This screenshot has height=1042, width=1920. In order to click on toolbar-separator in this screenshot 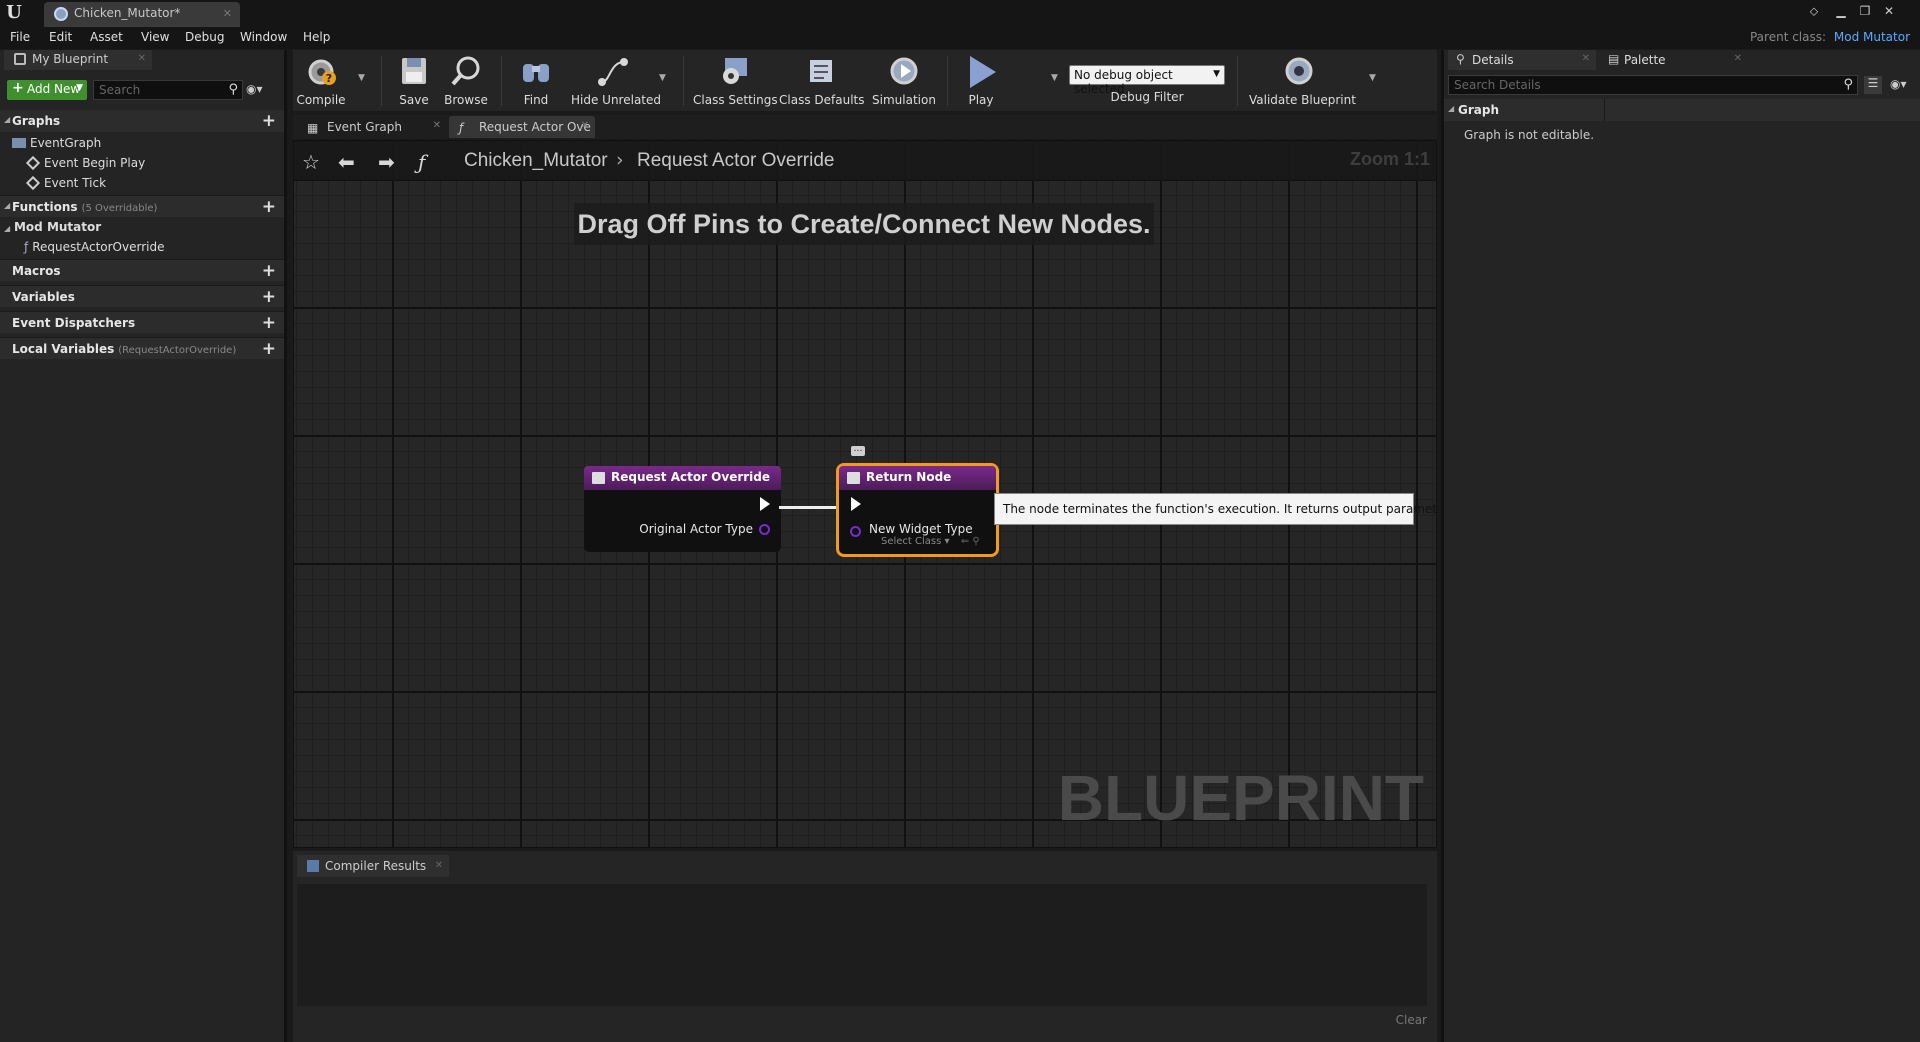, I will do `click(1237, 81)`.